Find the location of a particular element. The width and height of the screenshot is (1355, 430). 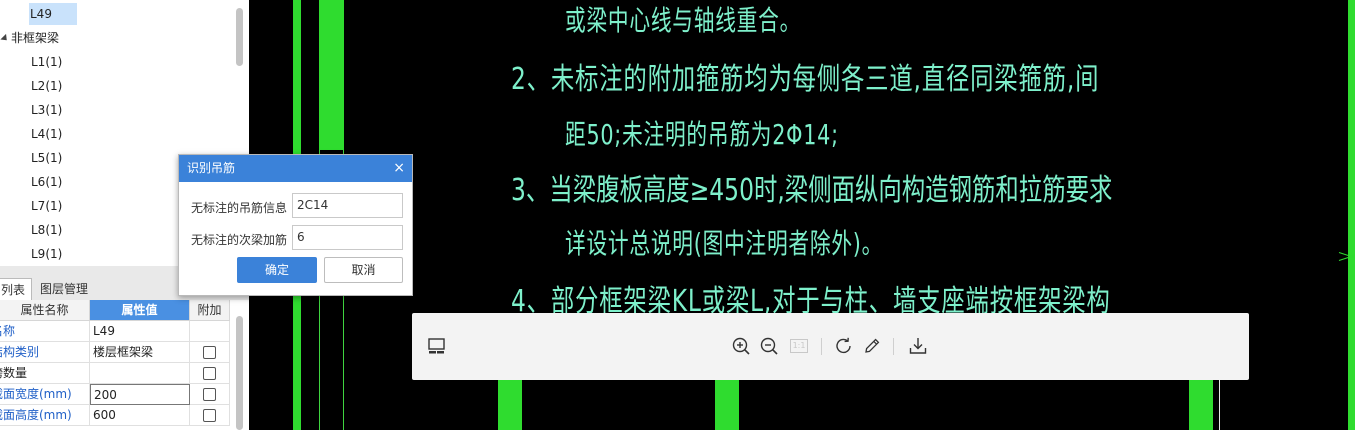

field-label-secondary-beam-stirrup: 无标注的次梁加筋 is located at coordinates (239, 240).